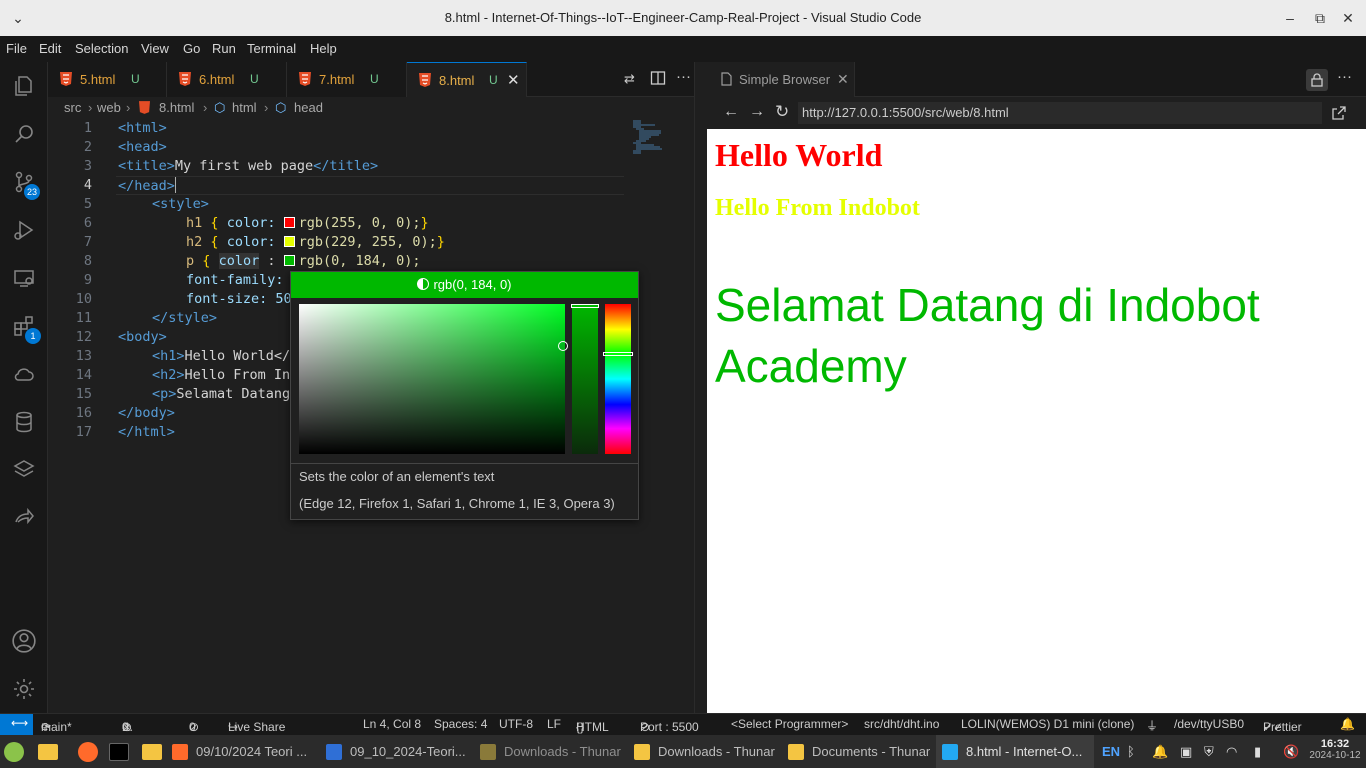 The image size is (1366, 768). Describe the element at coordinates (554, 724) in the screenshot. I see `end-of-line: LF` at that location.